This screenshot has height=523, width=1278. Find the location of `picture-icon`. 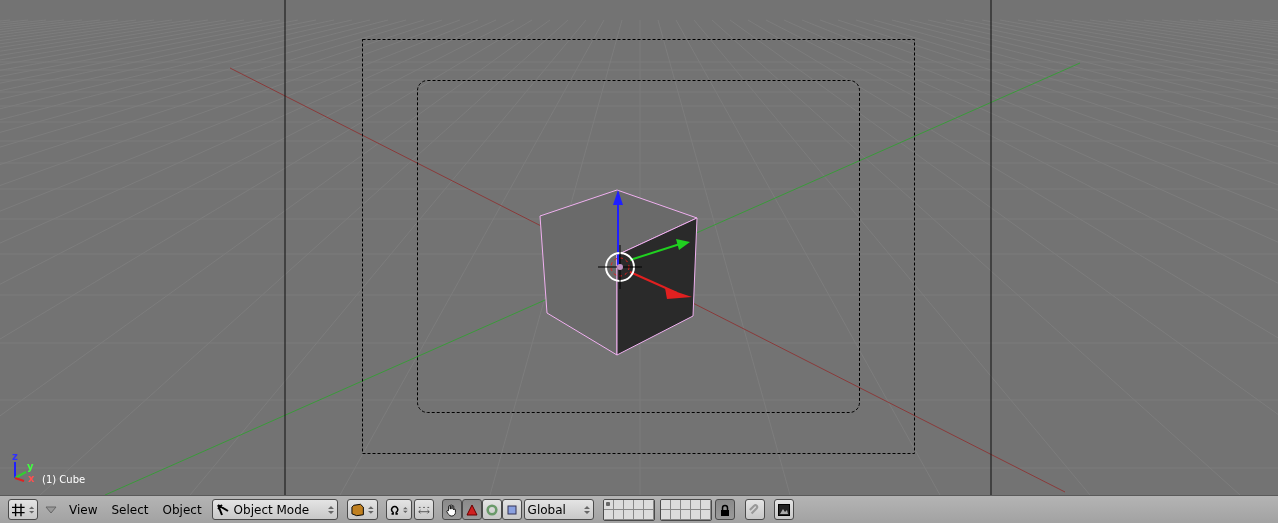

picture-icon is located at coordinates (783, 509).